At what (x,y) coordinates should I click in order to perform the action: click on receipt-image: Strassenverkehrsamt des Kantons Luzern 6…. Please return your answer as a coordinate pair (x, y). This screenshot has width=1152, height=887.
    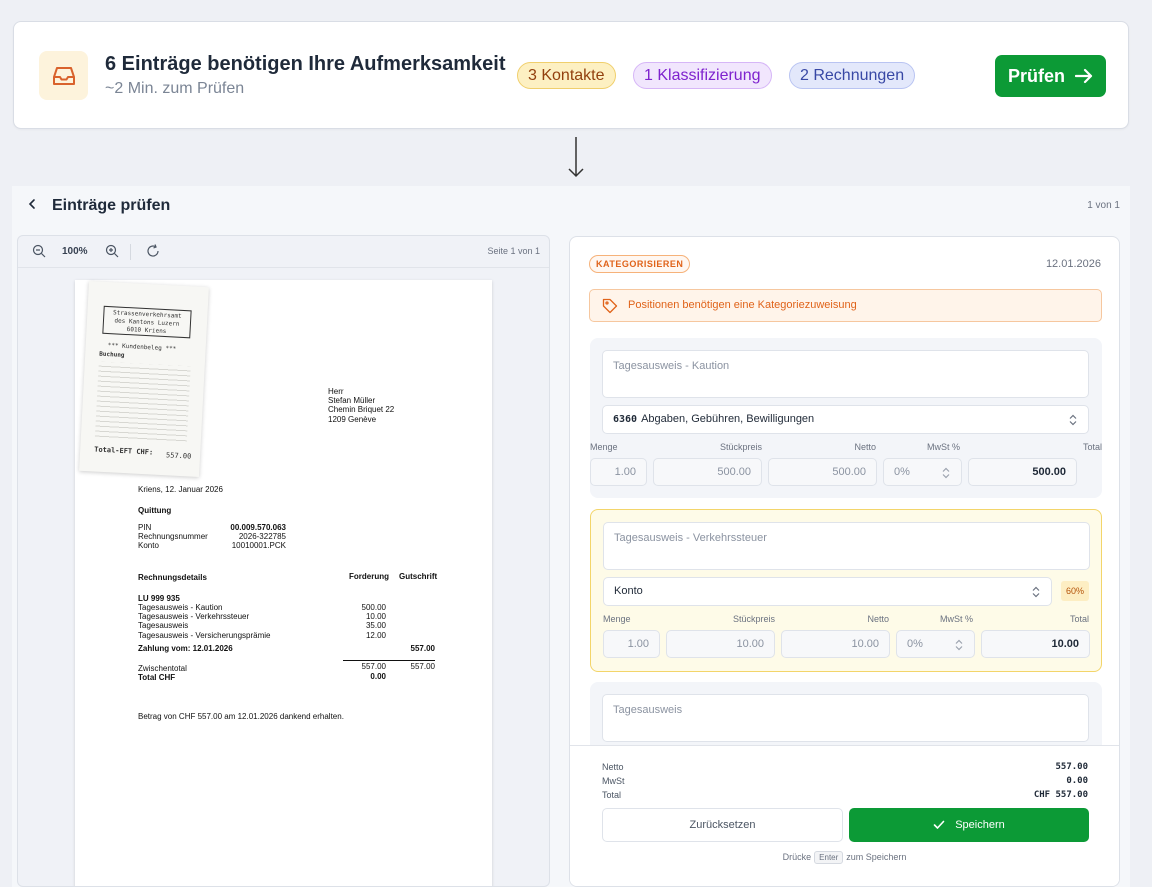
    Looking at the image, I should click on (144, 379).